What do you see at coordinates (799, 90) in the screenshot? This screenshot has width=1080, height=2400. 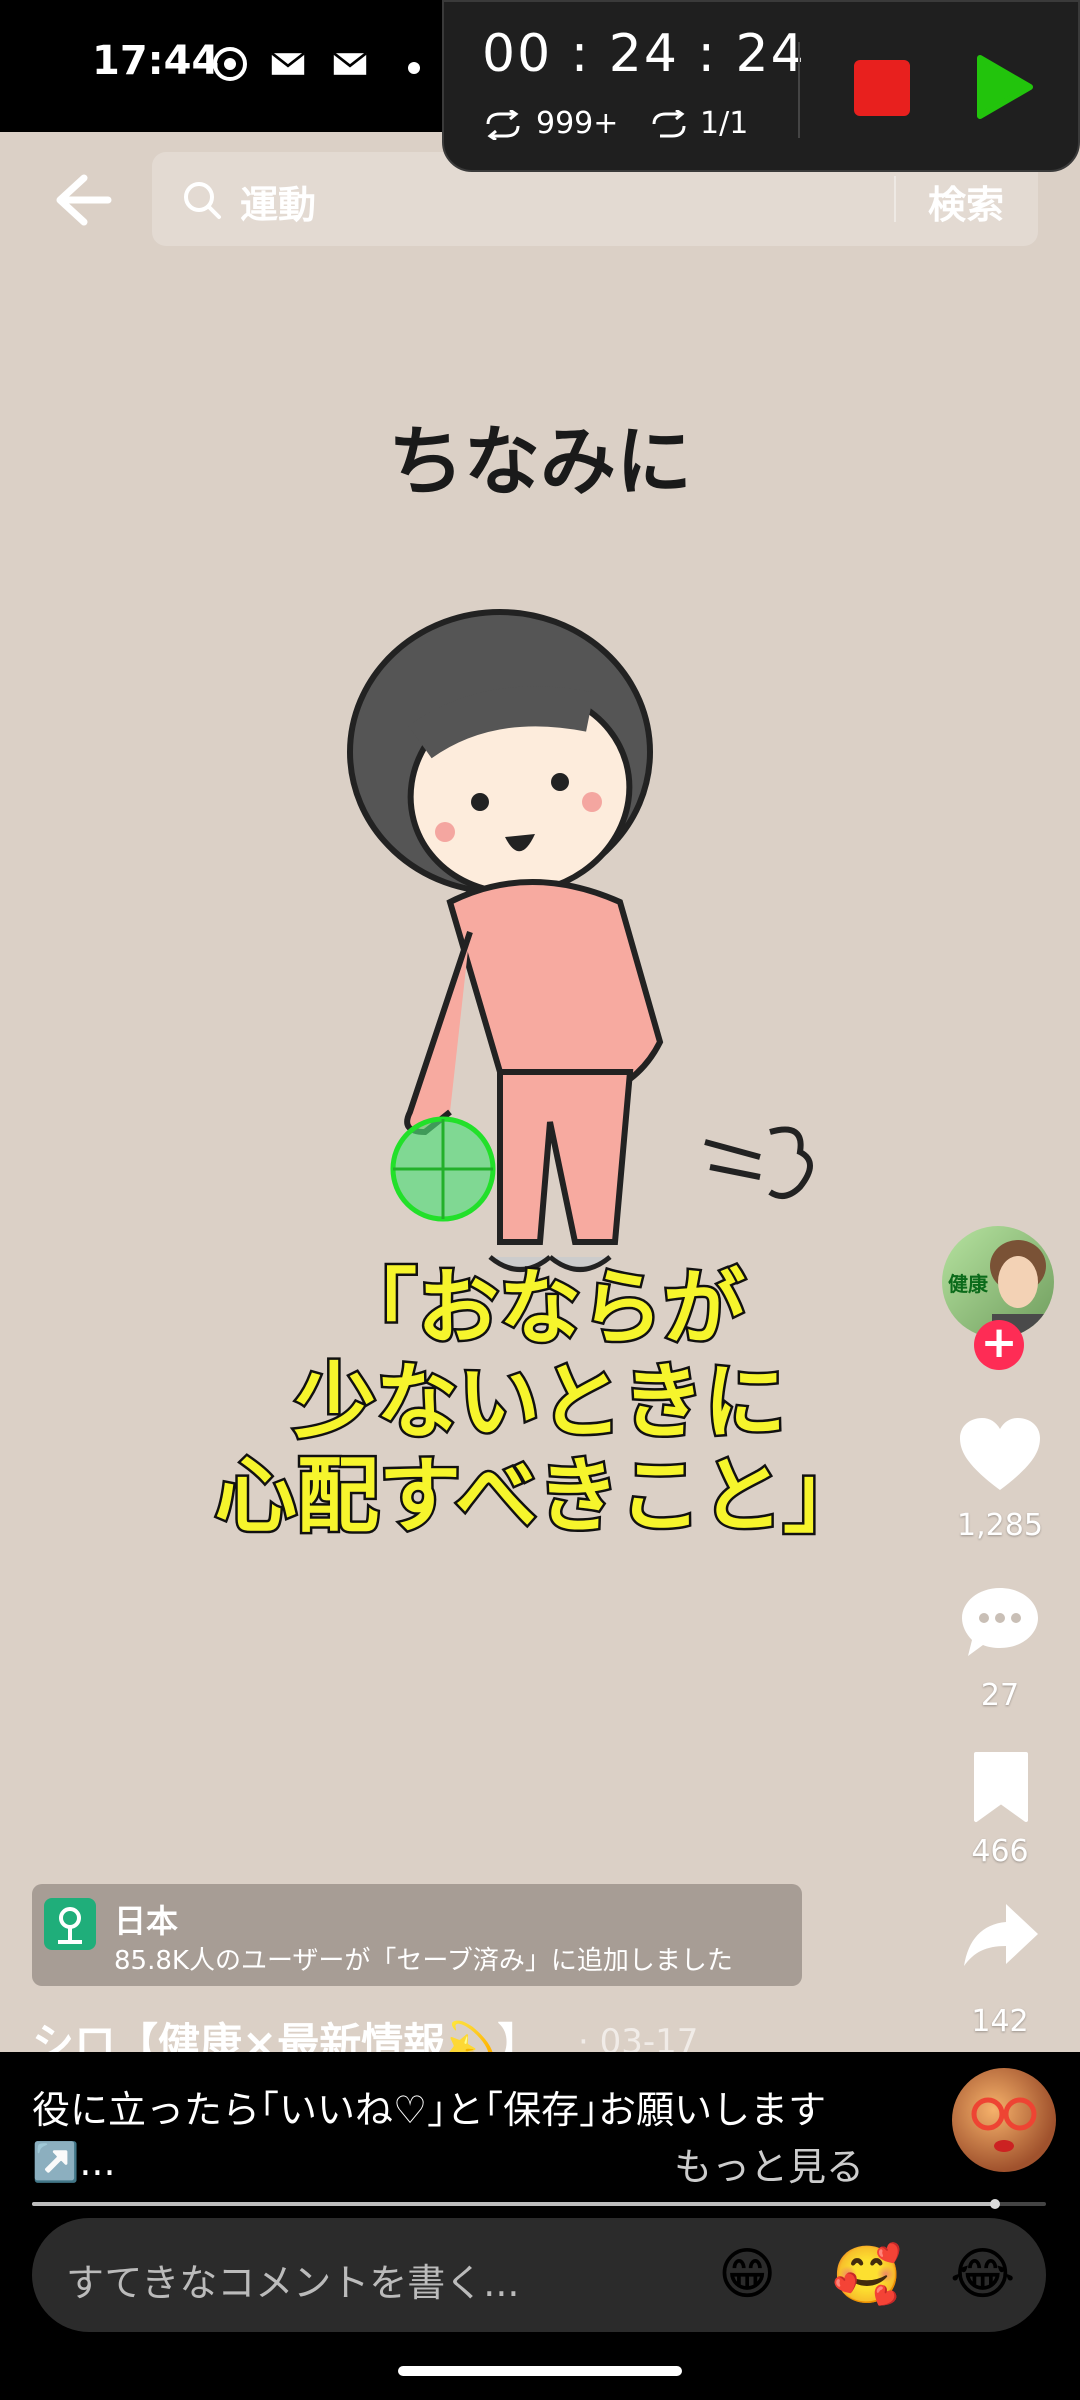 I see `recorder-divider` at bounding box center [799, 90].